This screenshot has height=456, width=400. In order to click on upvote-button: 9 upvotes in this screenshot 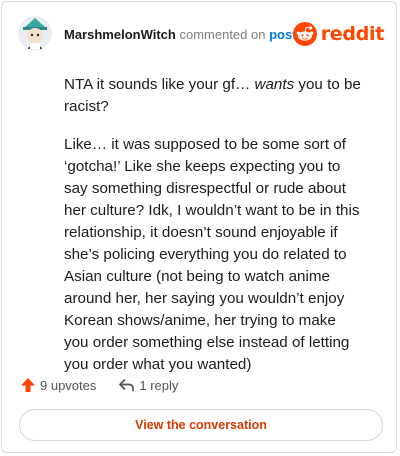, I will do `click(58, 385)`.